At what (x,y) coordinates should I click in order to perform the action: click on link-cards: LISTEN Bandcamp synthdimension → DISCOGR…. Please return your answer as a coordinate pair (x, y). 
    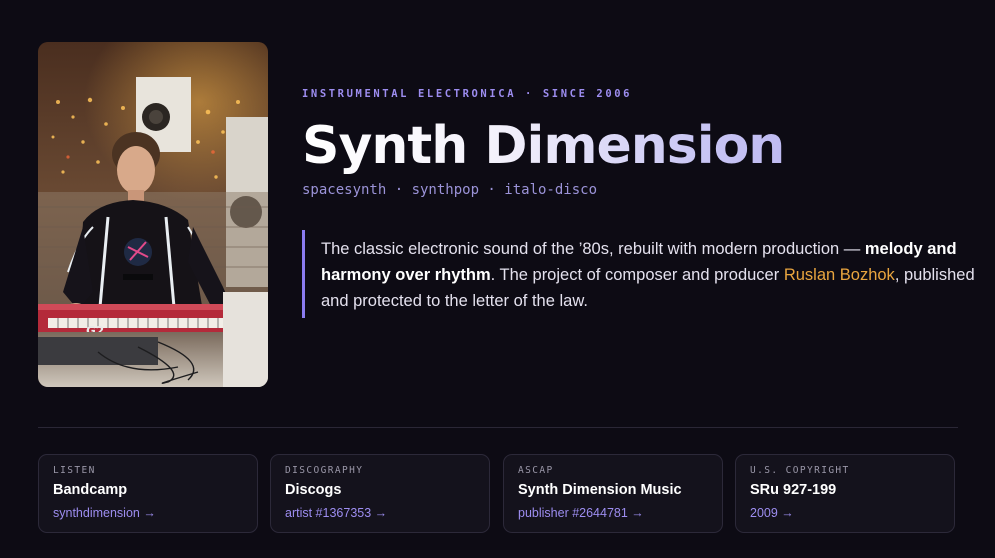
    Looking at the image, I should click on (498, 494).